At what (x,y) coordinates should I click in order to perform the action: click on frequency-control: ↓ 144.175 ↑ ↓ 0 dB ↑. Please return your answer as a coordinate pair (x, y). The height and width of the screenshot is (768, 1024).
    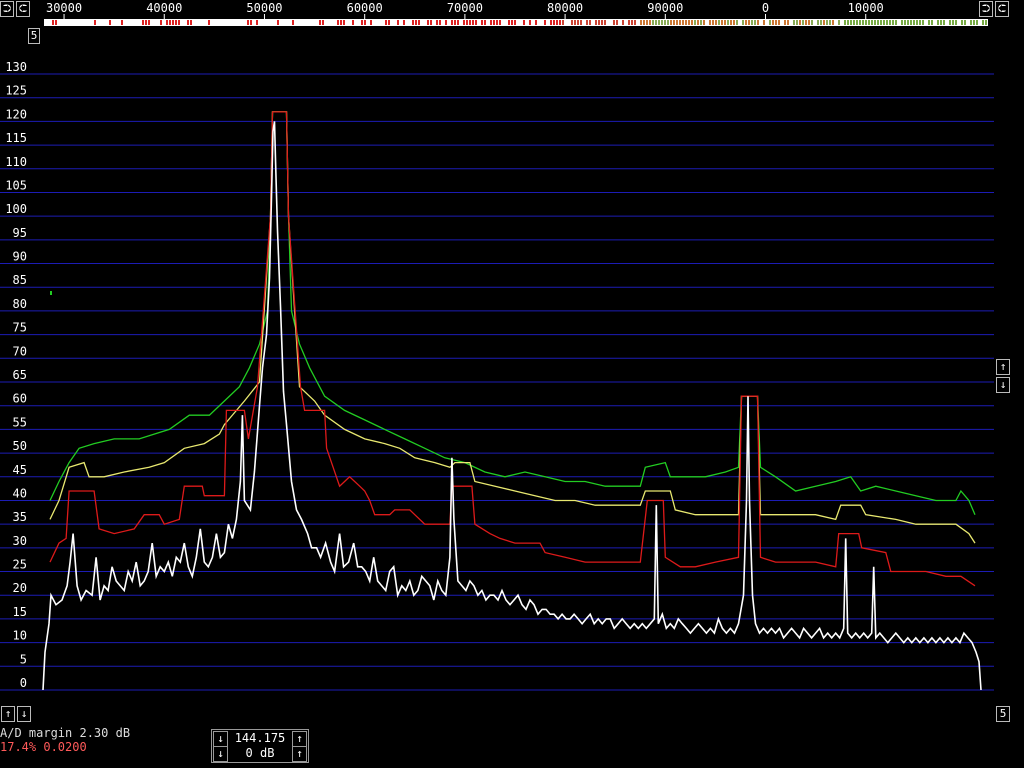
    Looking at the image, I should click on (260, 746).